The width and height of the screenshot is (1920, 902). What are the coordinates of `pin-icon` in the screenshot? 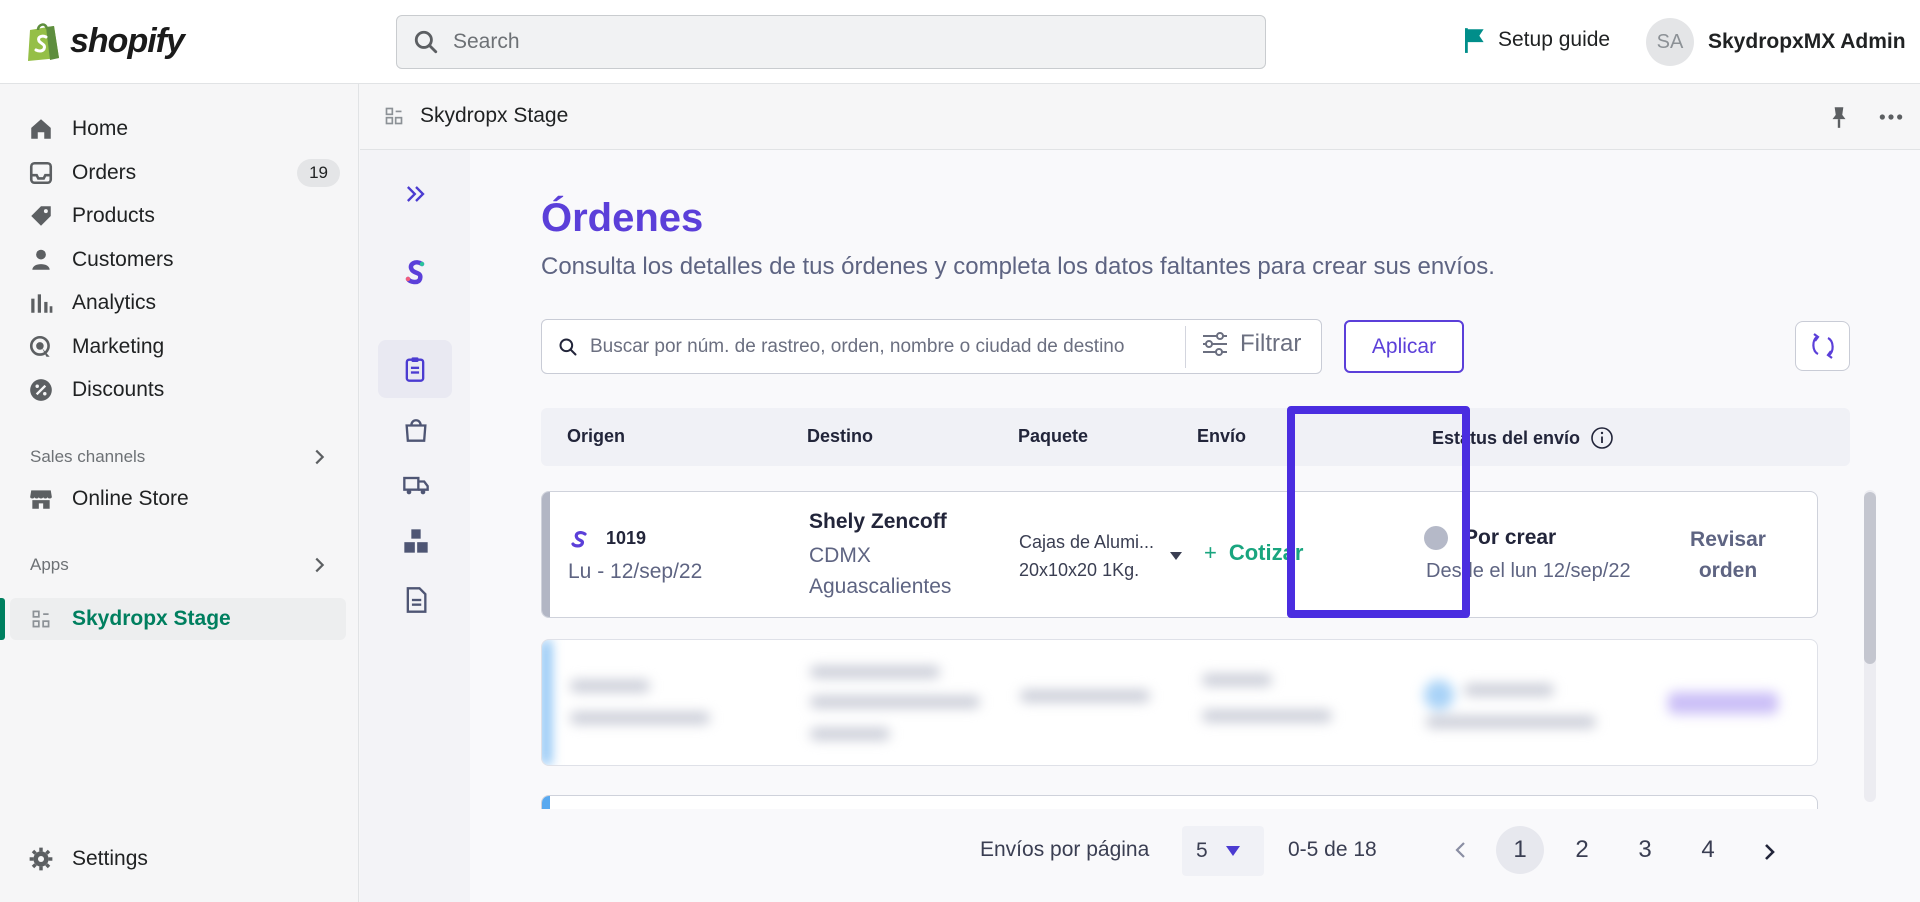 It's located at (1839, 117).